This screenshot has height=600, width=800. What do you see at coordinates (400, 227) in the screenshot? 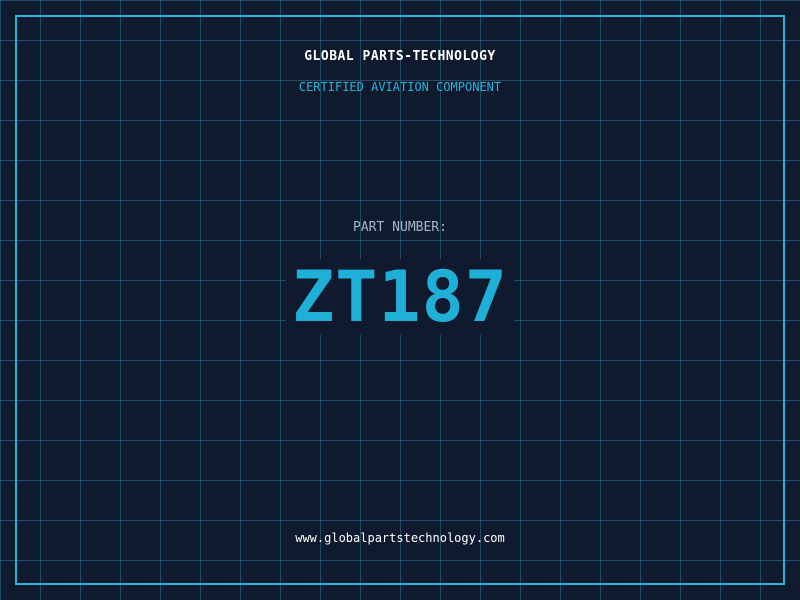
I see `part-number-label: PART NUMBER:` at bounding box center [400, 227].